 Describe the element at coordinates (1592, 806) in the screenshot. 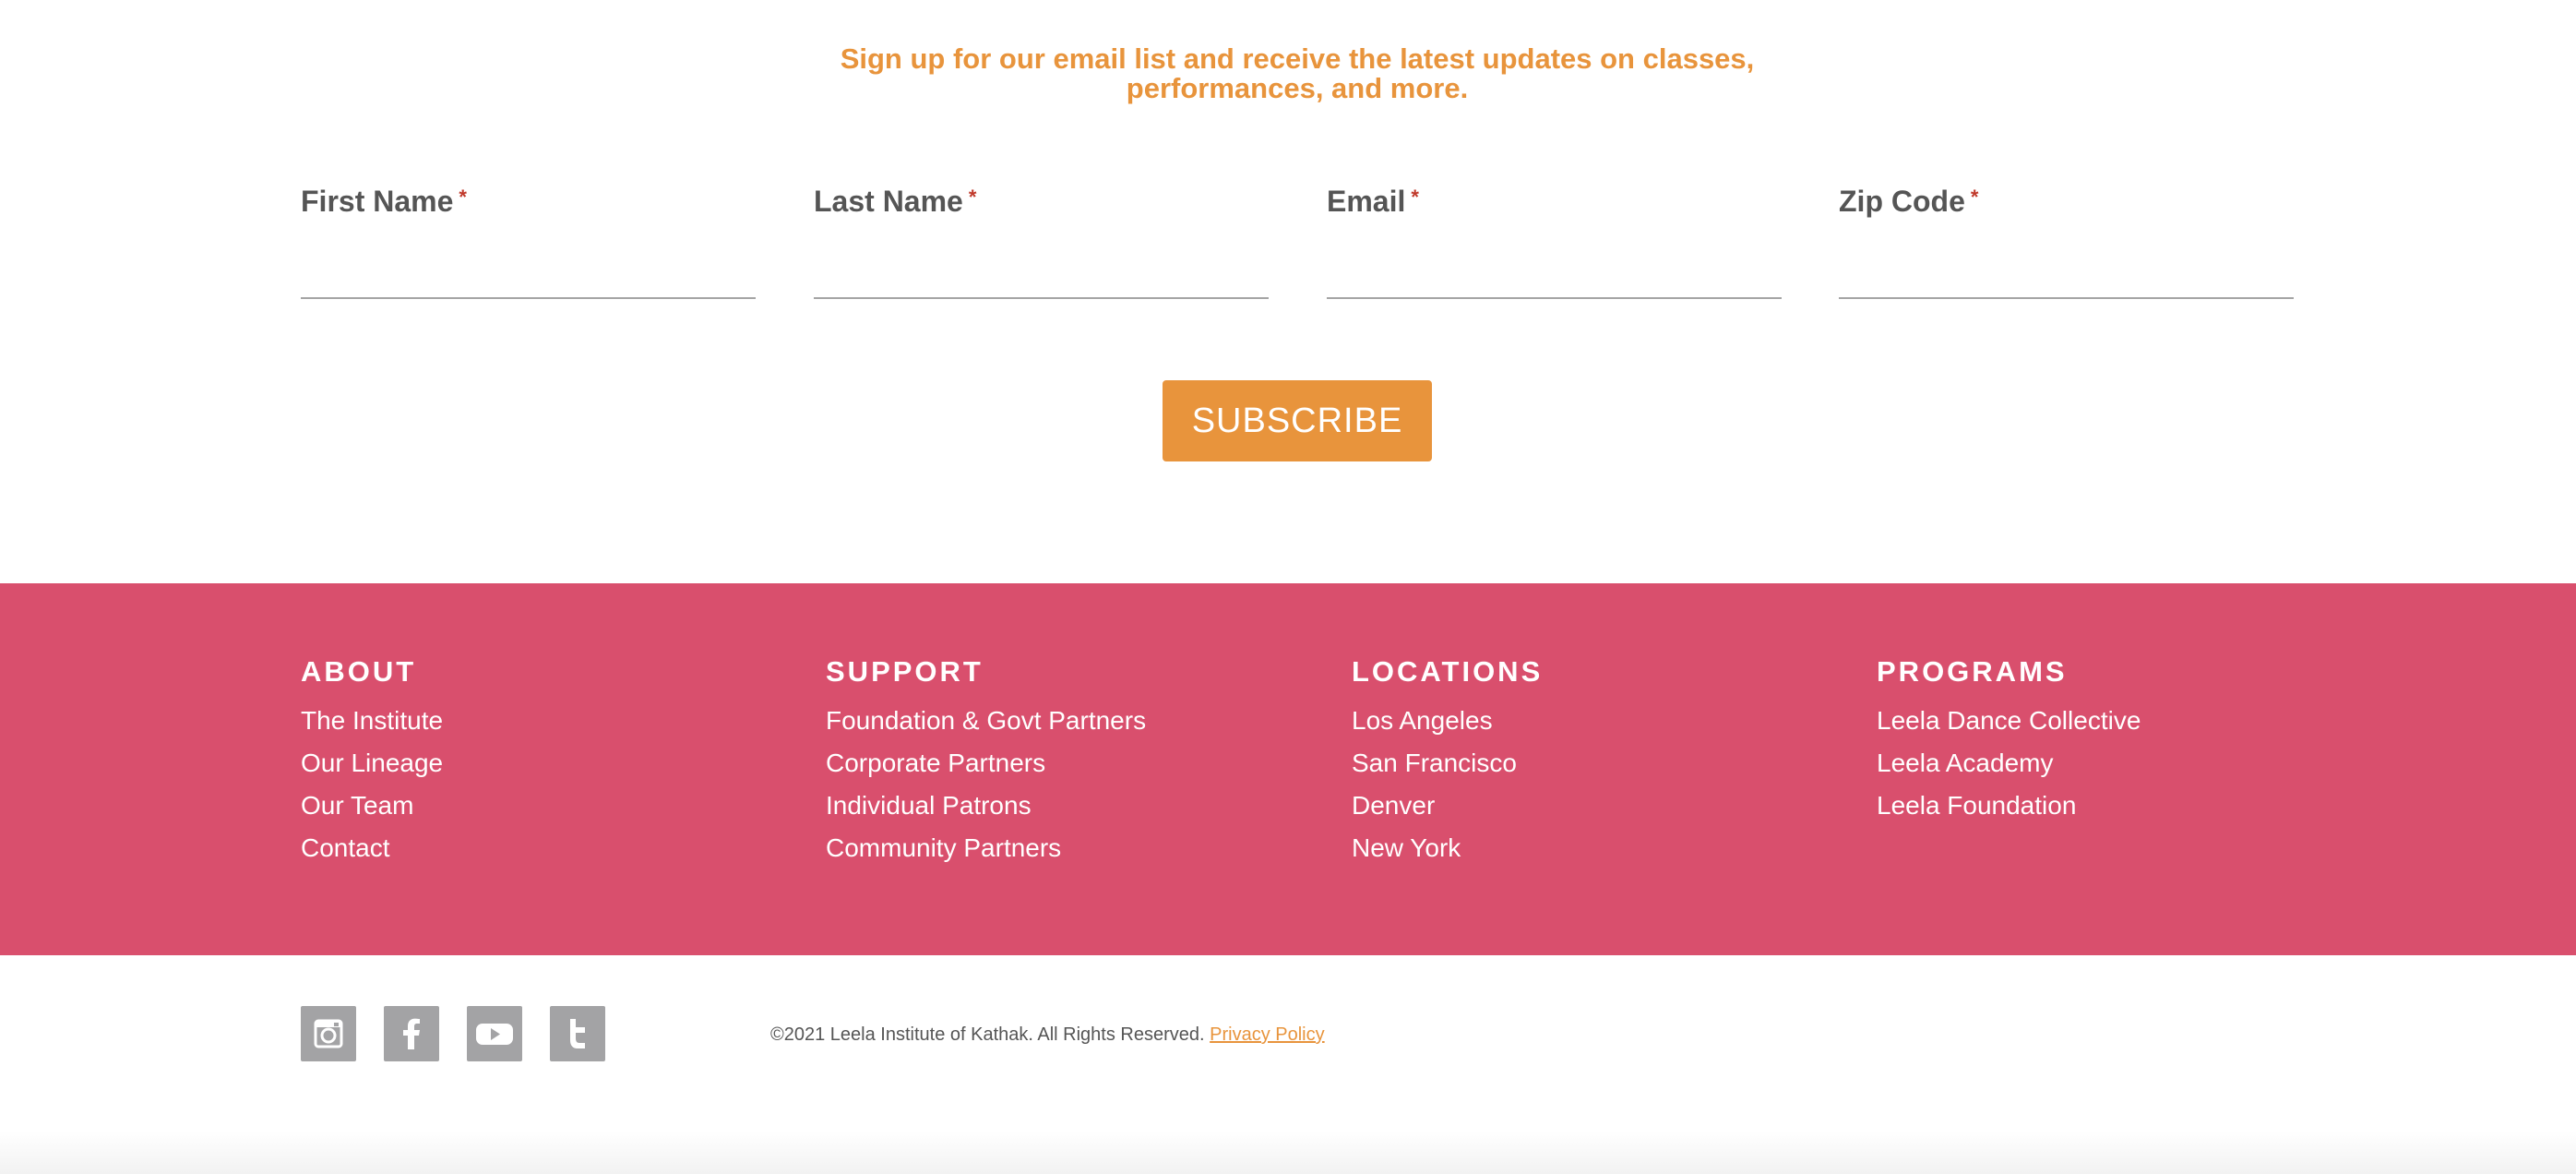

I see `list-item: Denver` at that location.